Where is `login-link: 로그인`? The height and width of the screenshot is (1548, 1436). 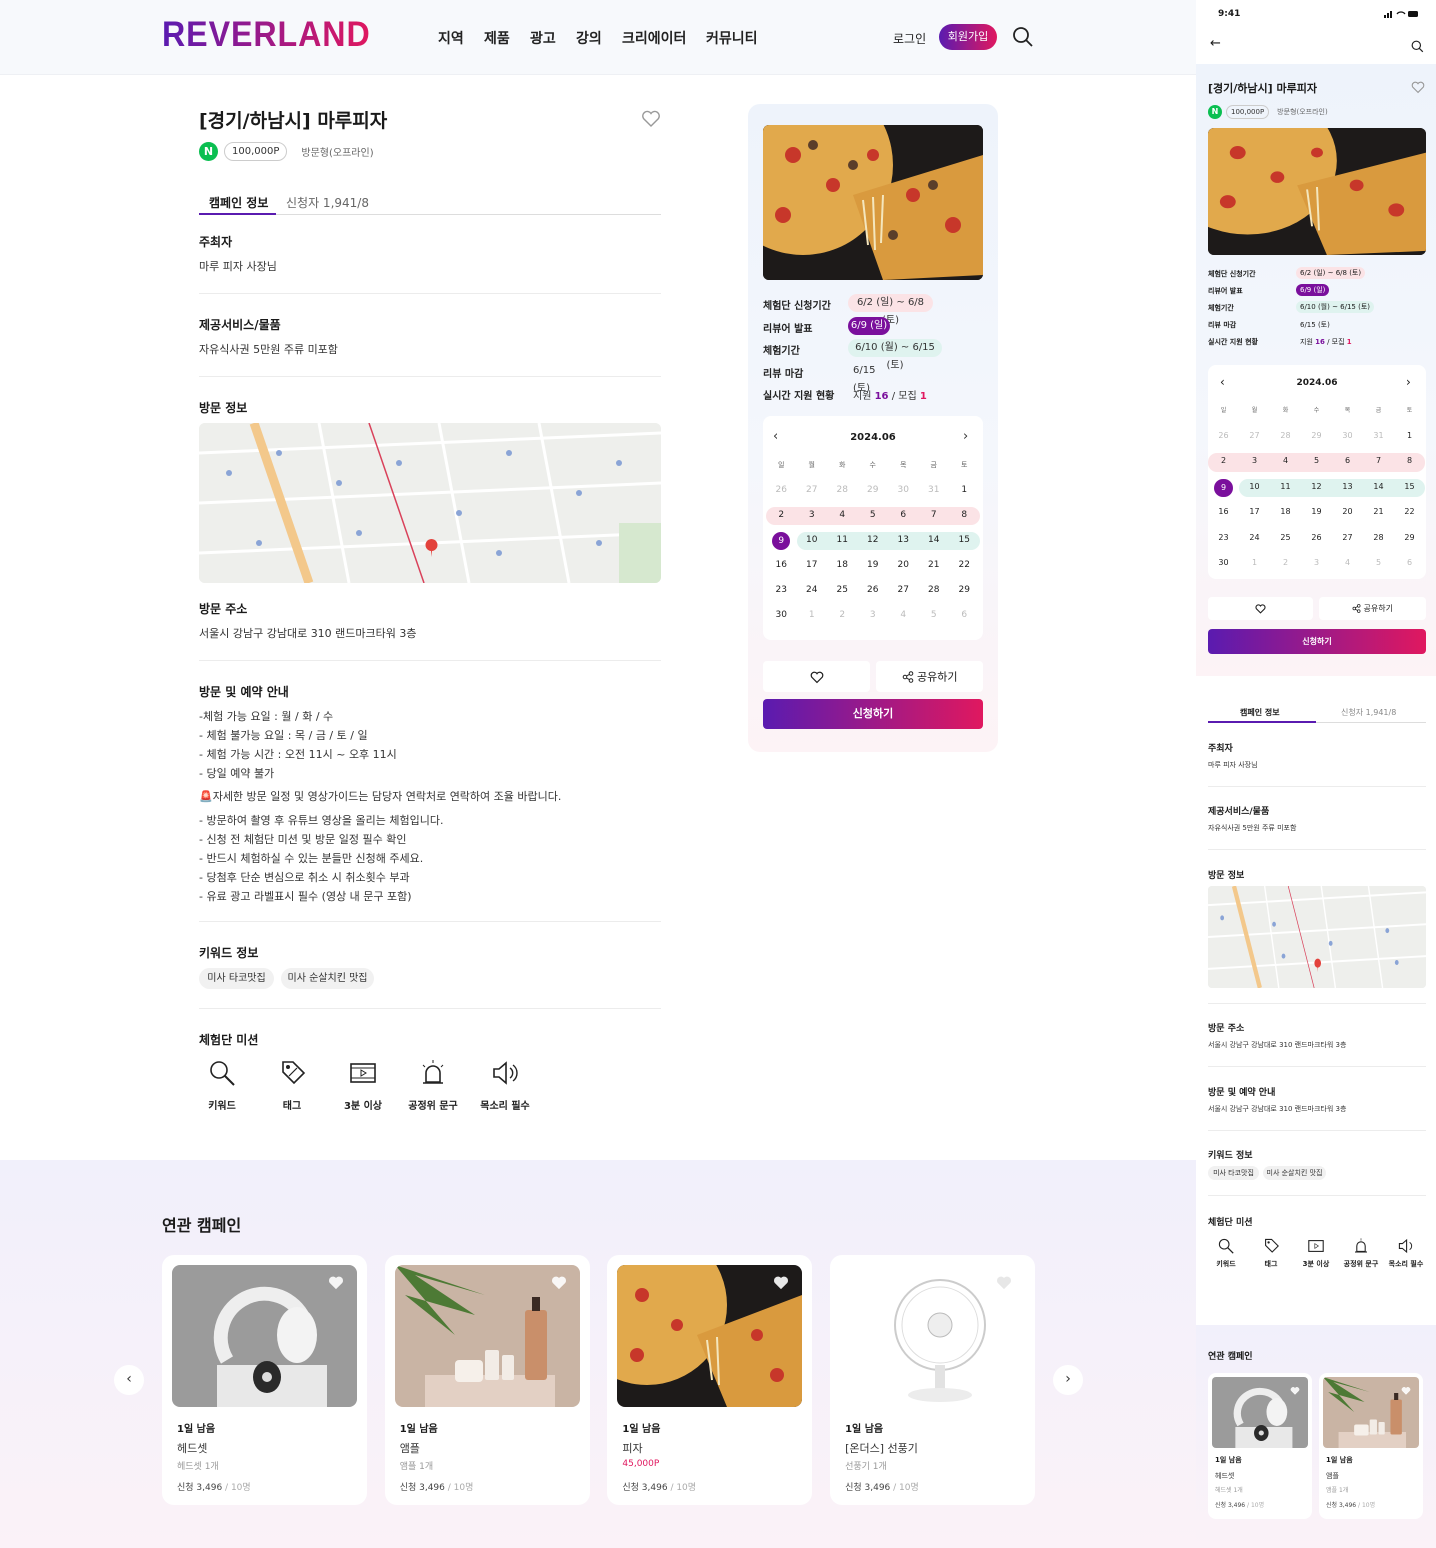 login-link: 로그인 is located at coordinates (909, 38).